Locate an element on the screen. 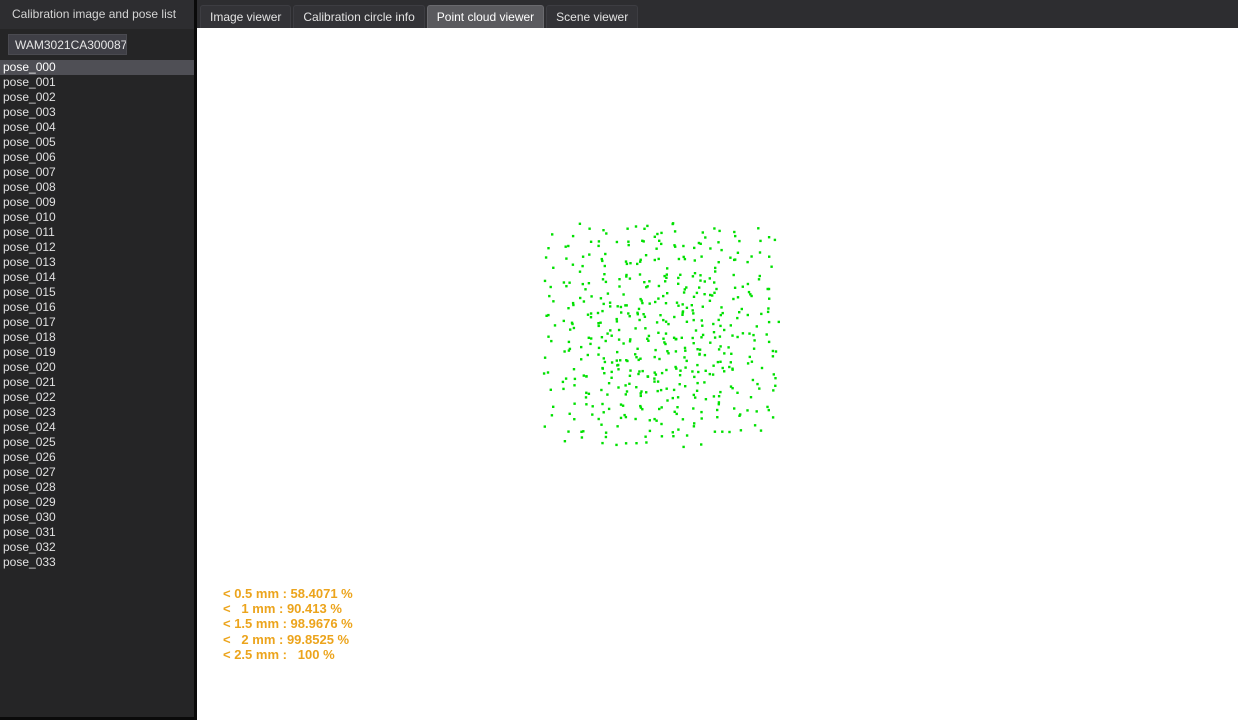 The image size is (1238, 720). accuracy-stat-line: < 2 mm : 99.8525 % is located at coordinates (286, 639).